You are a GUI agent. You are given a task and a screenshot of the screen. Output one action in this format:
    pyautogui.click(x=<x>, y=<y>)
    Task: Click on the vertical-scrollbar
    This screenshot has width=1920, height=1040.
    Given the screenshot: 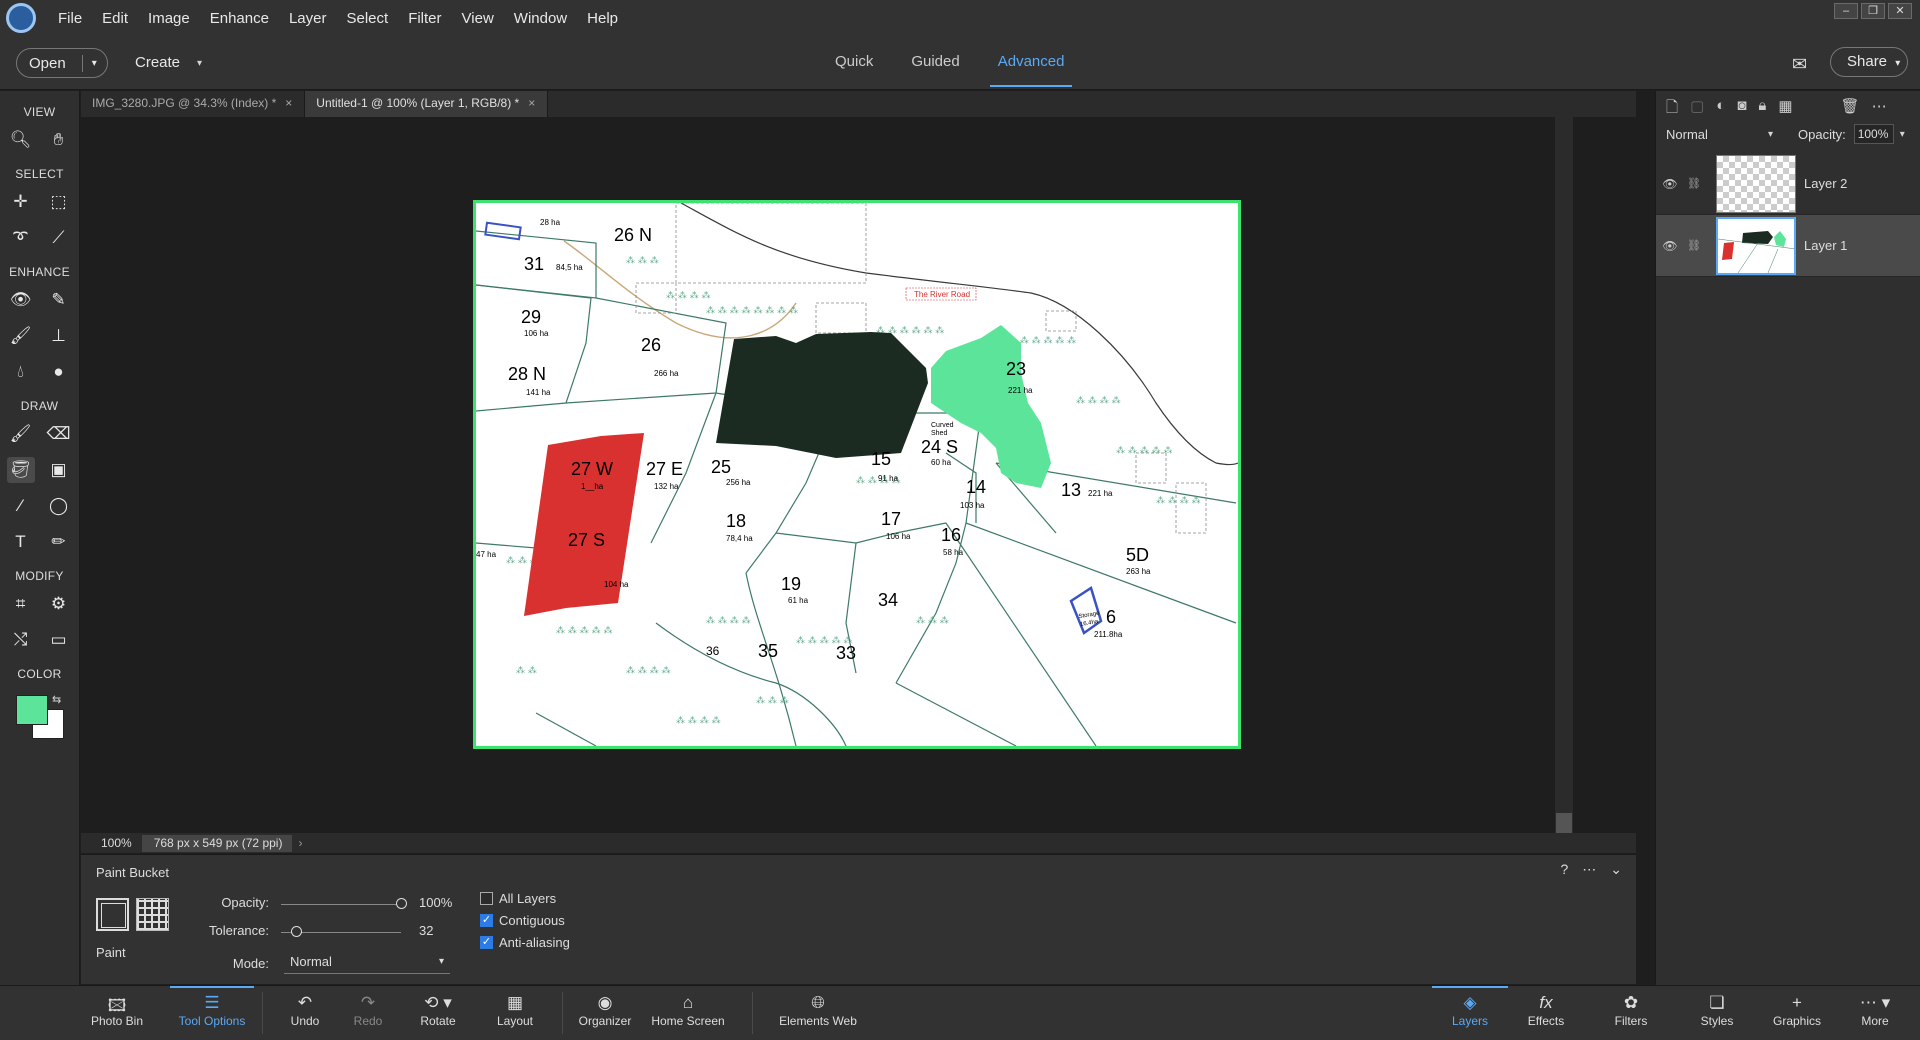 What is the action you would take?
    pyautogui.click(x=1564, y=475)
    